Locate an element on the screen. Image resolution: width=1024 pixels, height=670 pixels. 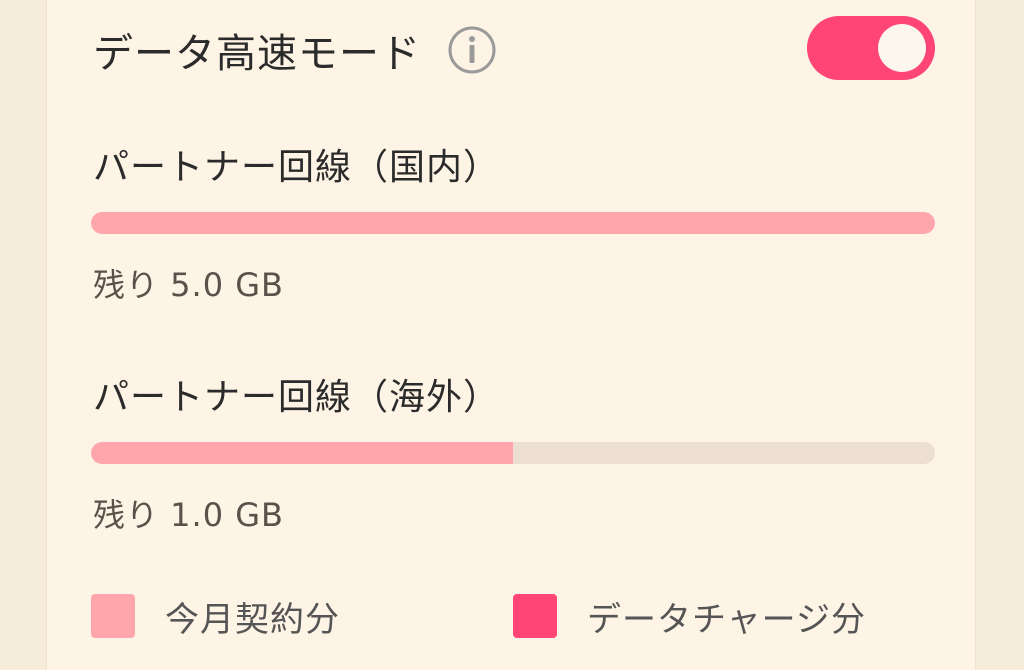
left-gutter is located at coordinates (23, 335).